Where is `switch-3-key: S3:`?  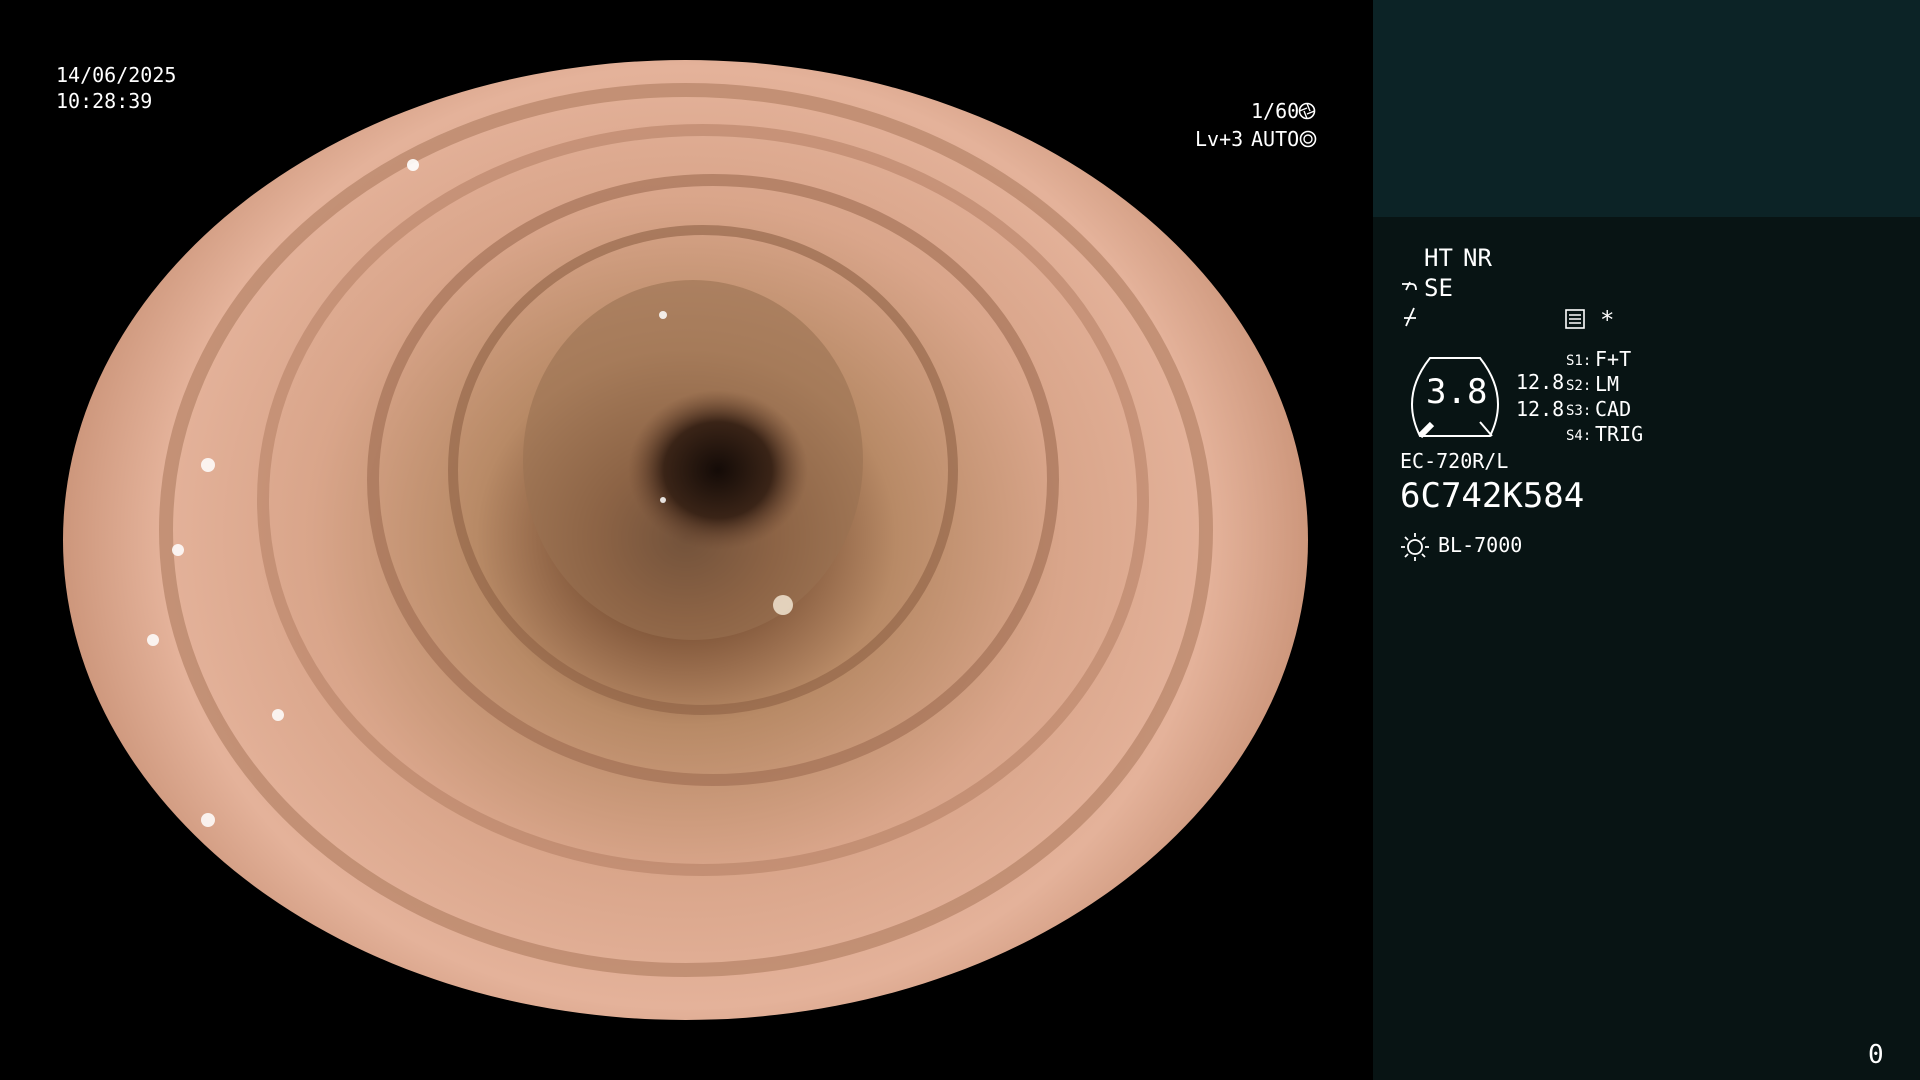 switch-3-key: S3: is located at coordinates (1579, 411).